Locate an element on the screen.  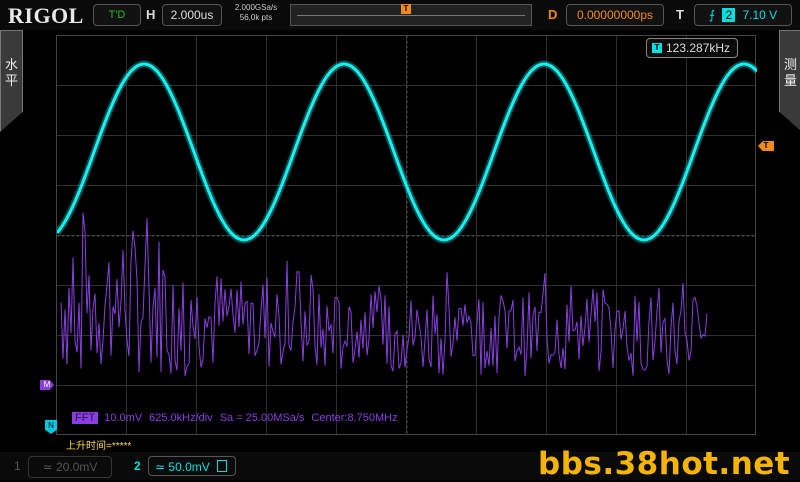
horizontal-label: H is located at coordinates (151, 14).